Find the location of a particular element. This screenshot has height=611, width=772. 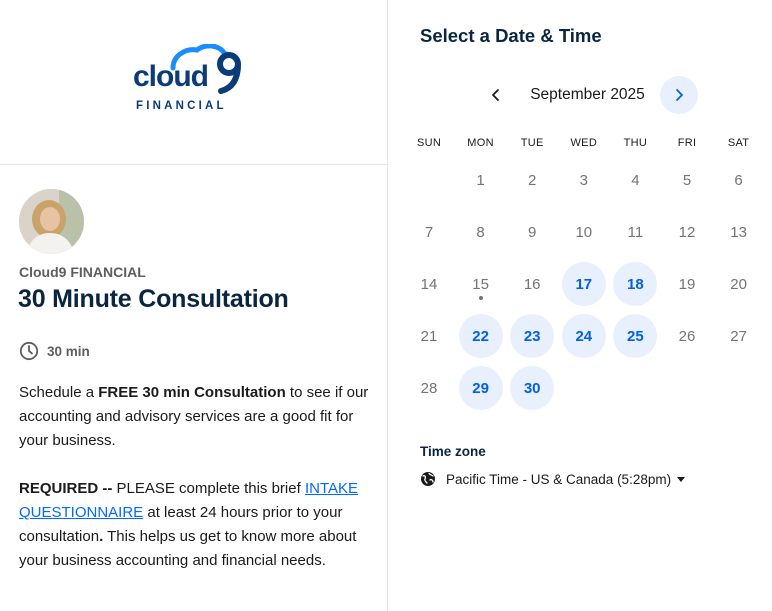

event-duration: 30 min is located at coordinates (54, 351).